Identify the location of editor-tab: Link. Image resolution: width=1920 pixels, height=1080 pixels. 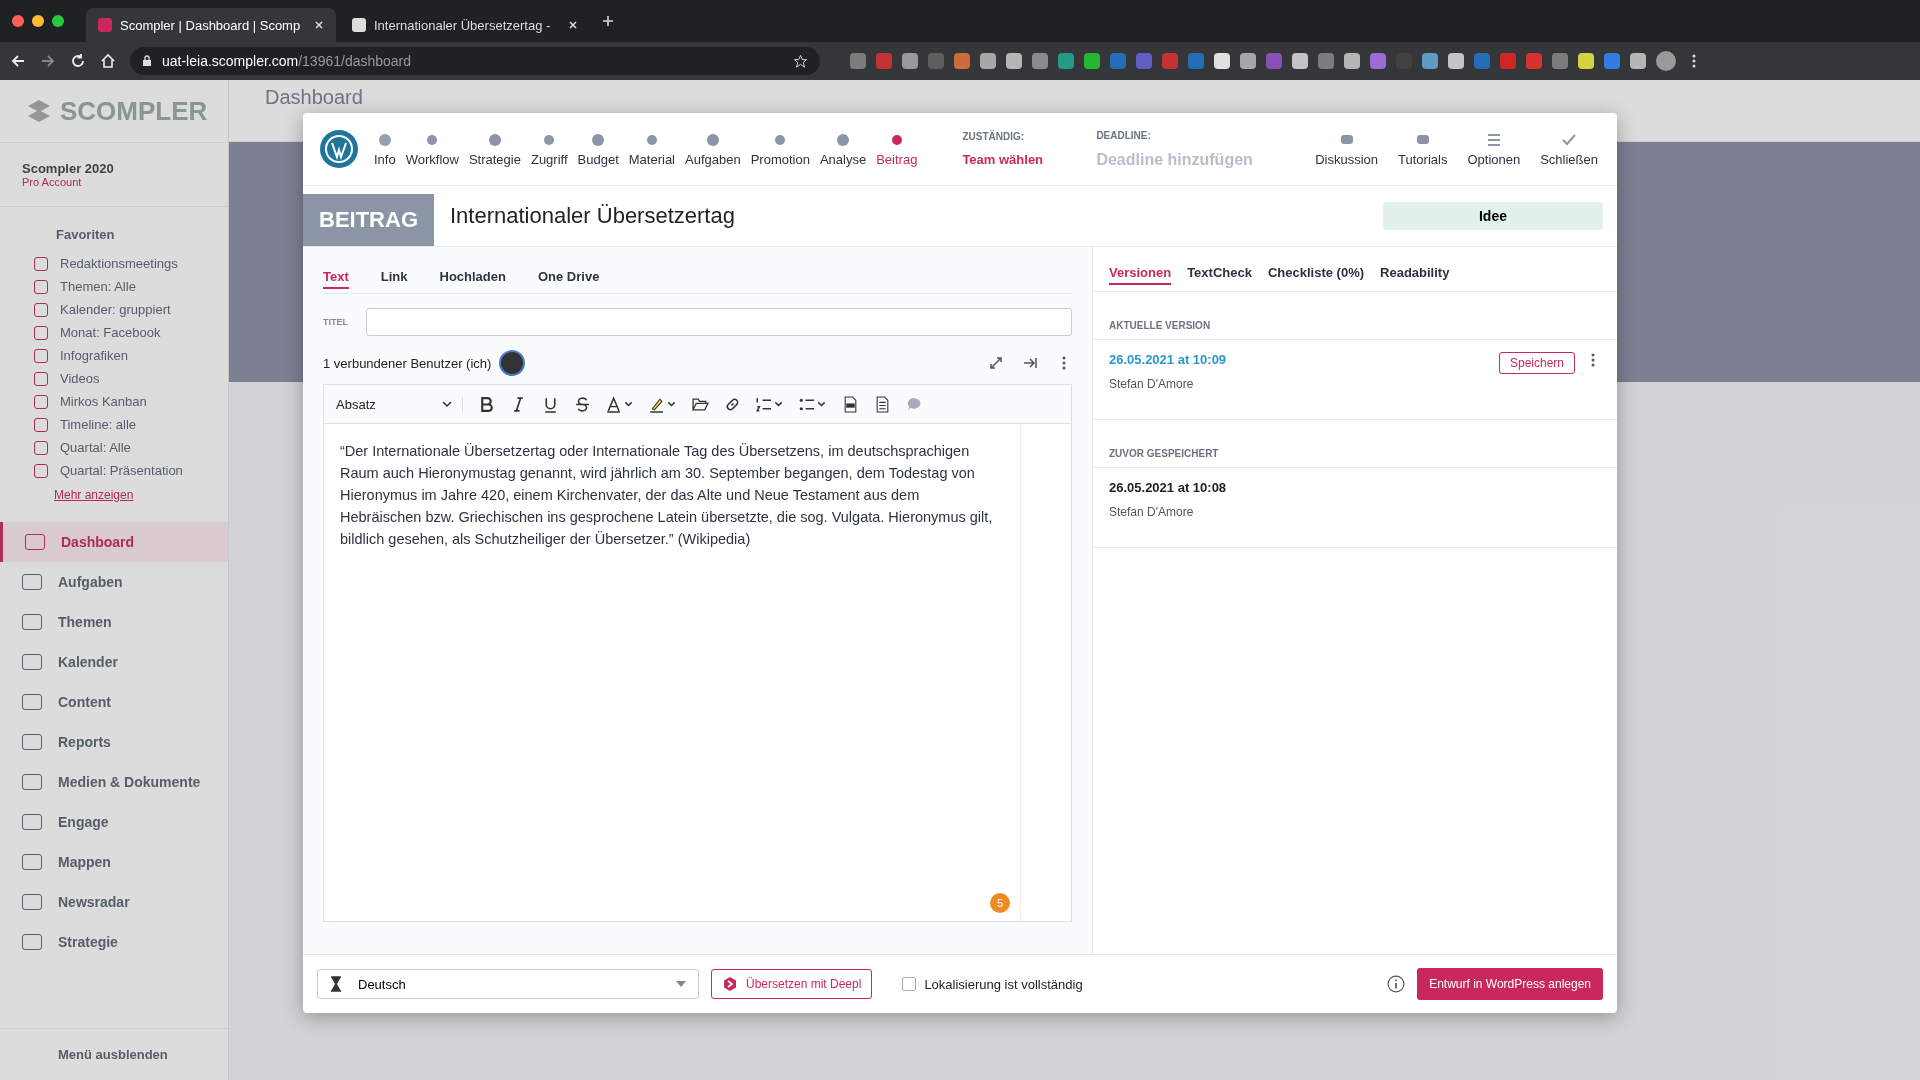
(394, 279).